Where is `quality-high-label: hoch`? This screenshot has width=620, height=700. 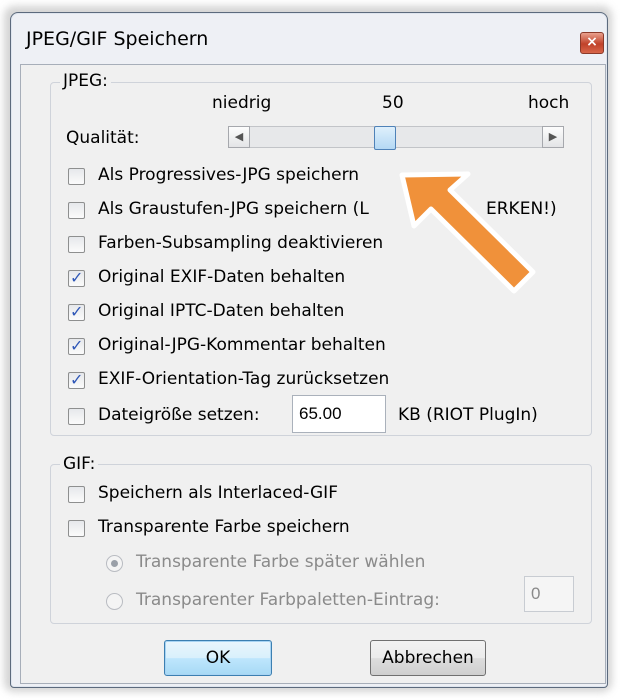
quality-high-label: hoch is located at coordinates (549, 103).